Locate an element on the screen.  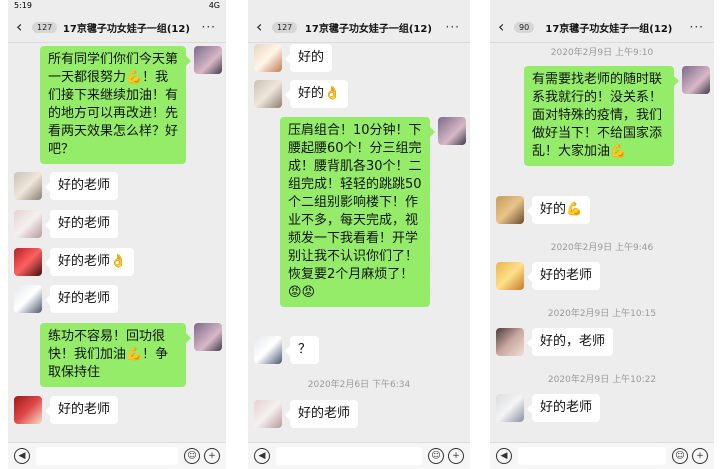
message-row: 好的 is located at coordinates (293, 58).